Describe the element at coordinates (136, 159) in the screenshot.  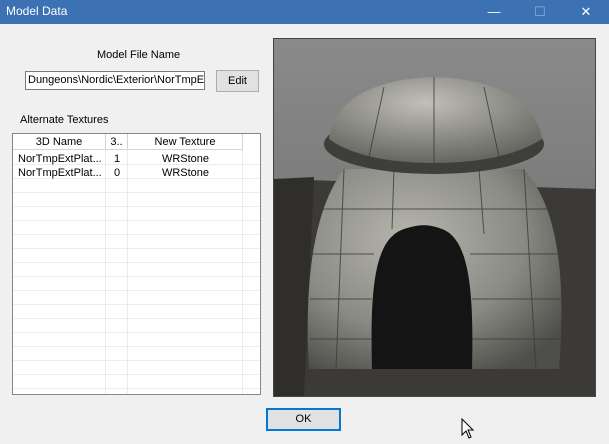
I see `table-row: NorTmpExtPlat... 1 WRStone` at that location.